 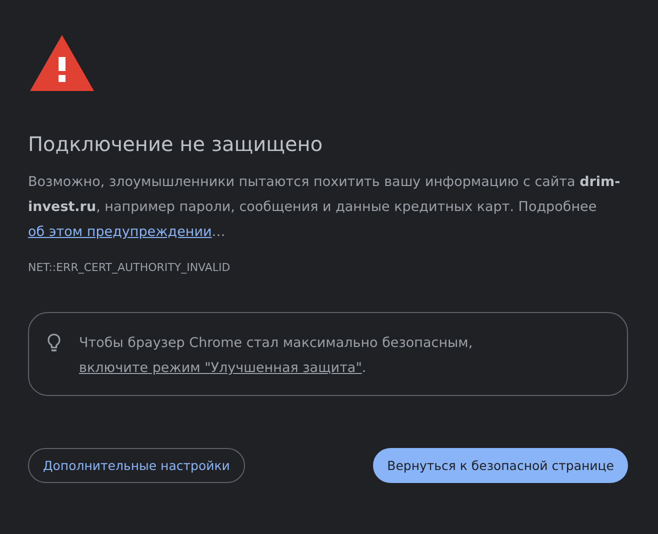 I want to click on page-title: Подключение не защищено, so click(x=176, y=144).